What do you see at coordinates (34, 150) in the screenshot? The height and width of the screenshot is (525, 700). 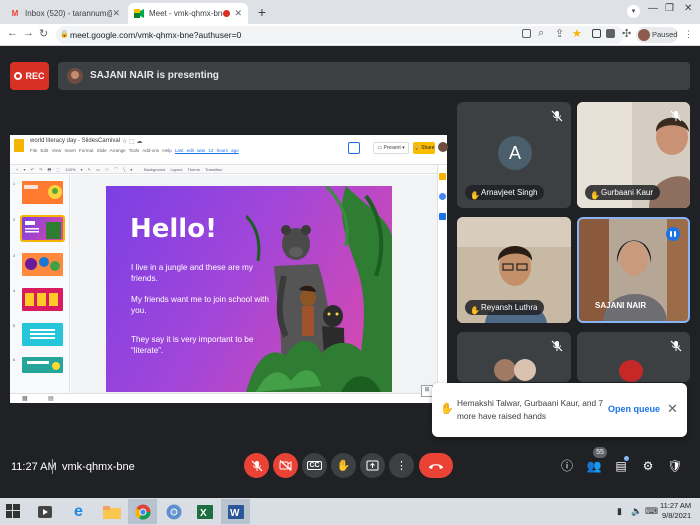 I see `menu-item: File` at bounding box center [34, 150].